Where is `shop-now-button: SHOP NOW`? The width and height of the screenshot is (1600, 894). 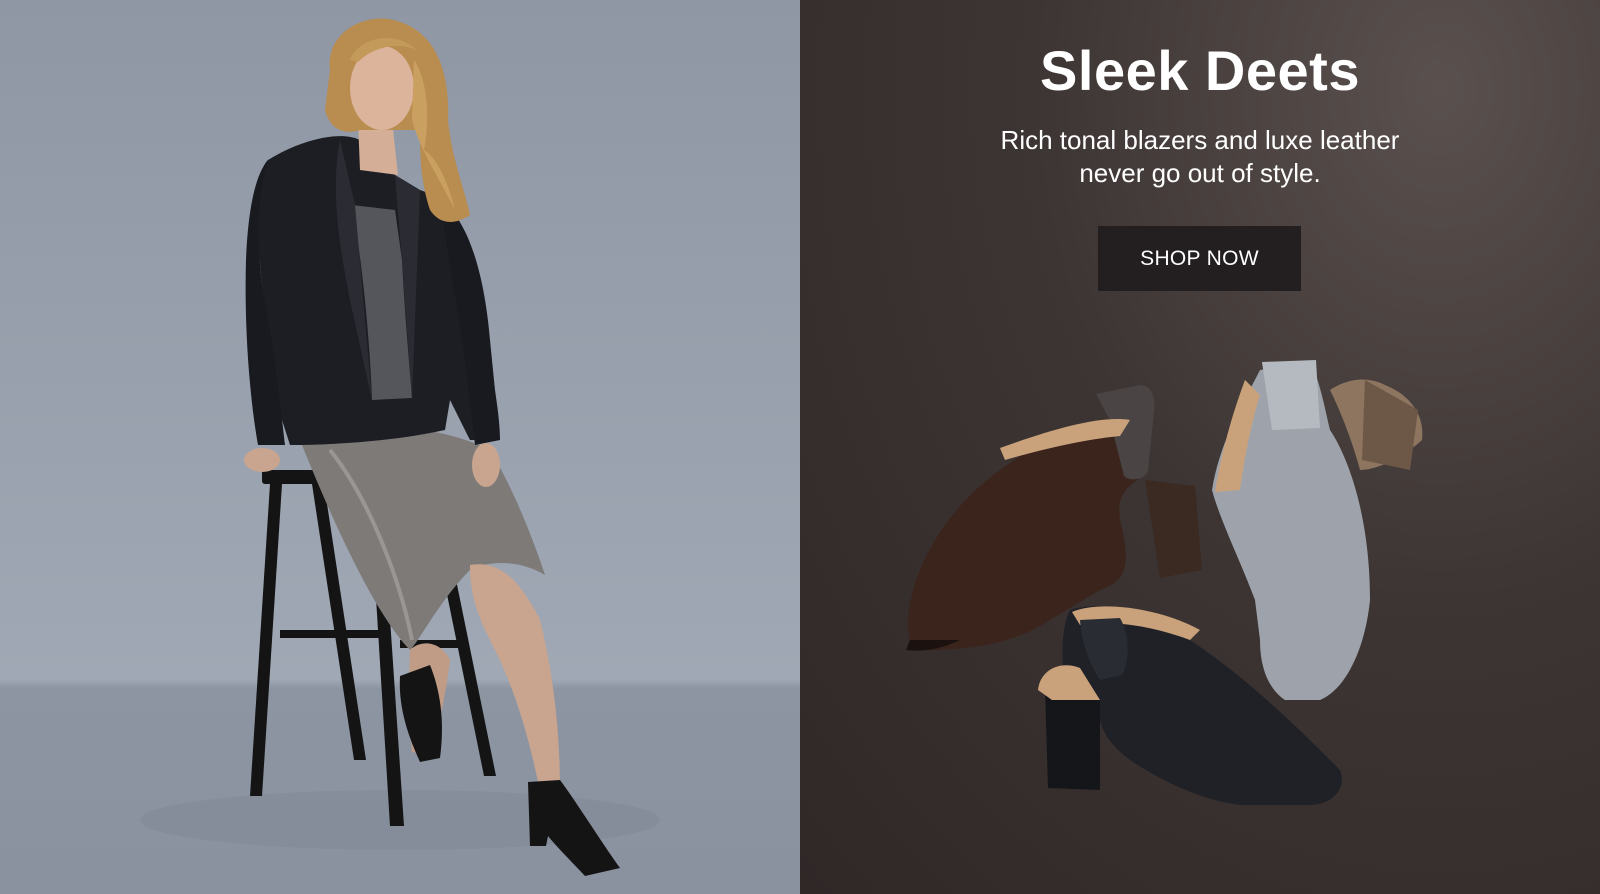
shop-now-button: SHOP NOW is located at coordinates (1199, 258).